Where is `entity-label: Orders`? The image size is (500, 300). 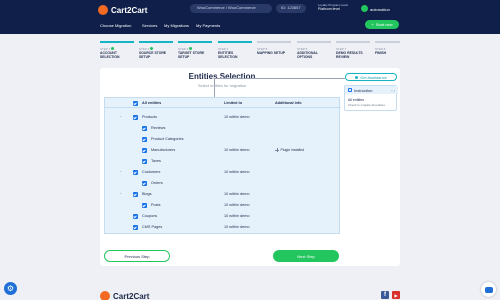 entity-label: Orders is located at coordinates (157, 183).